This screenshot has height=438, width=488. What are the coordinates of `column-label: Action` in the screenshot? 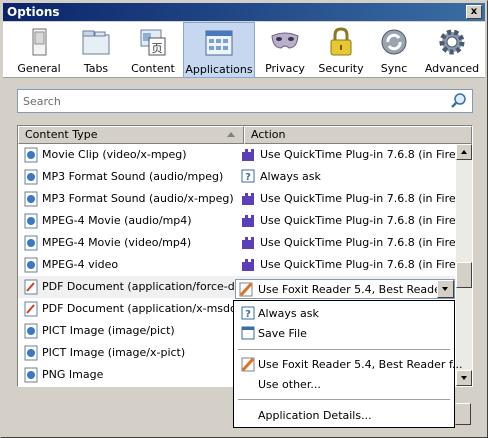 It's located at (268, 134).